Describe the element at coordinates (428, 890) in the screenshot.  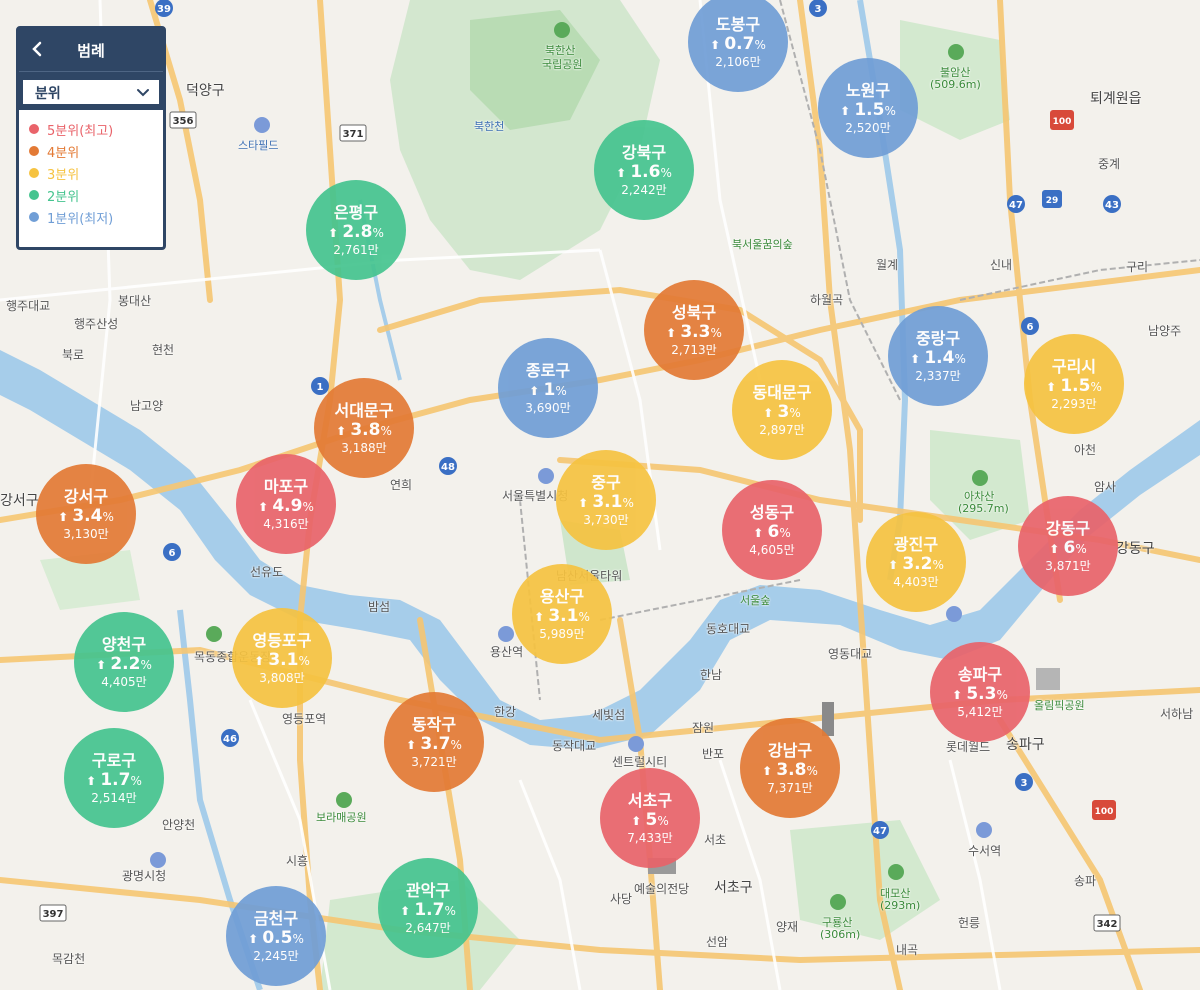
I see `district-name: 관악구` at that location.